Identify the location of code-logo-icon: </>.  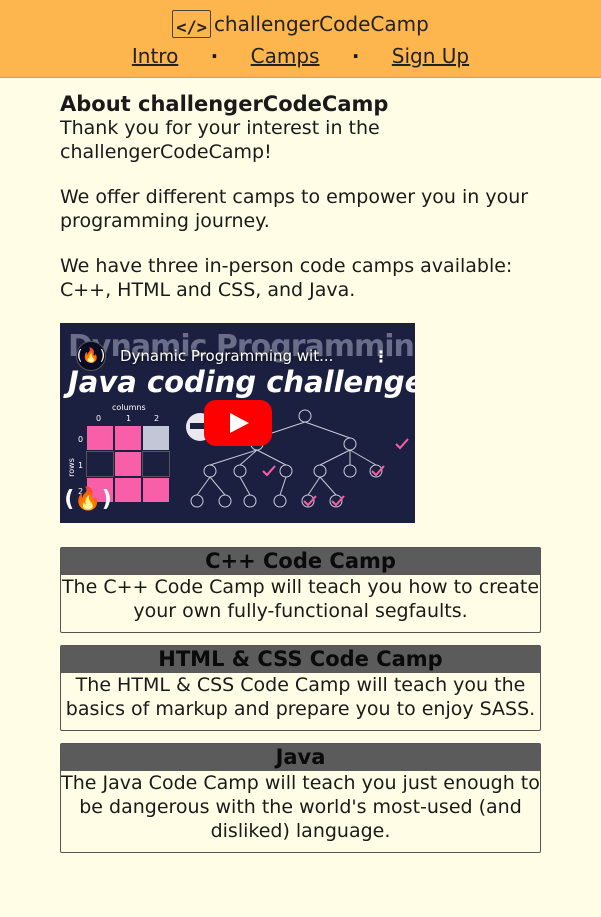
(191, 24).